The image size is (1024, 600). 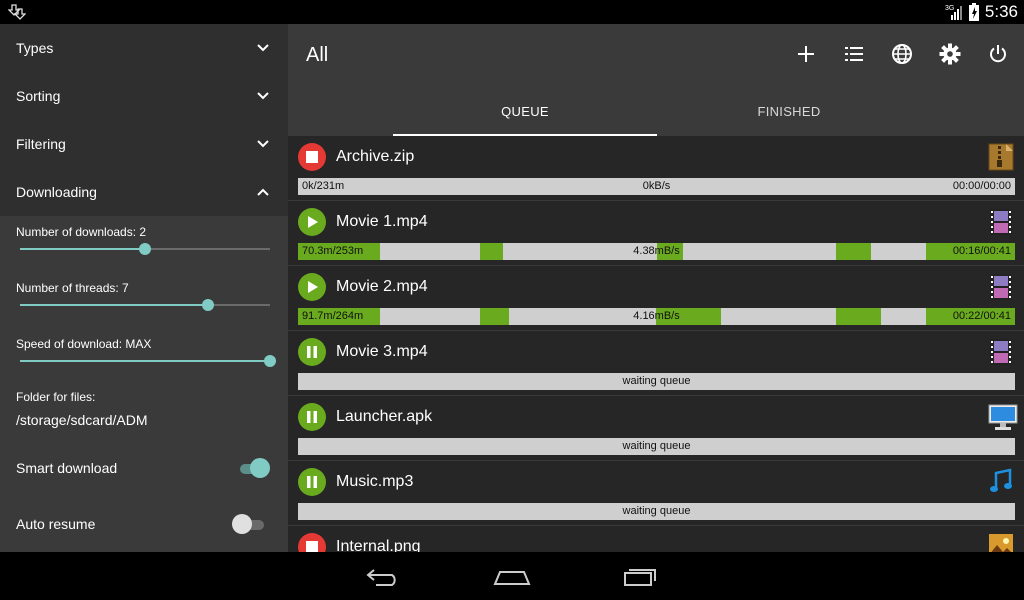 What do you see at coordinates (973, 12) in the screenshot?
I see `battery-icon` at bounding box center [973, 12].